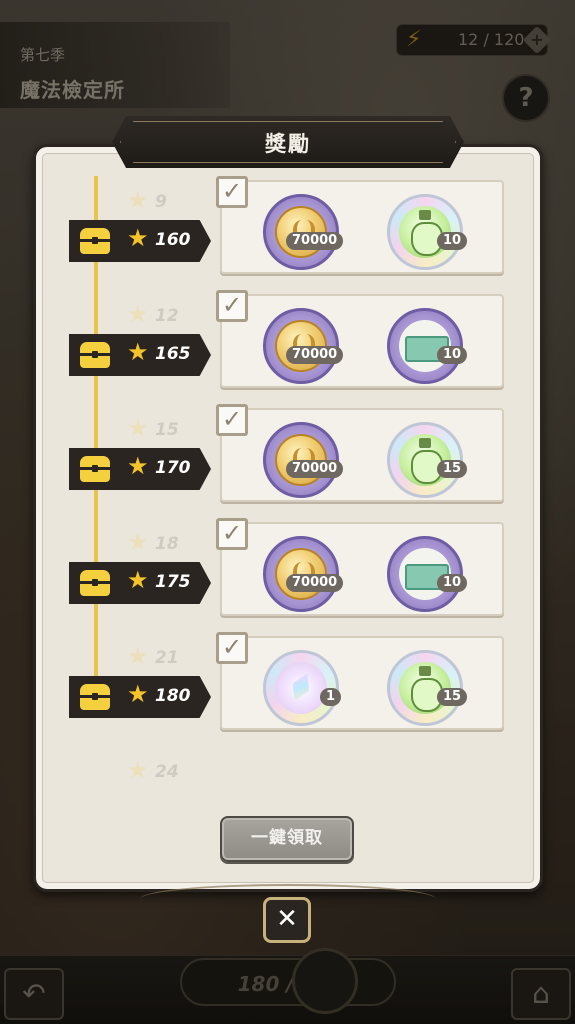 This screenshot has width=575, height=1024. What do you see at coordinates (287, 459) in the screenshot?
I see `reward-row: ★ 170 ✓ 70000 15` at bounding box center [287, 459].